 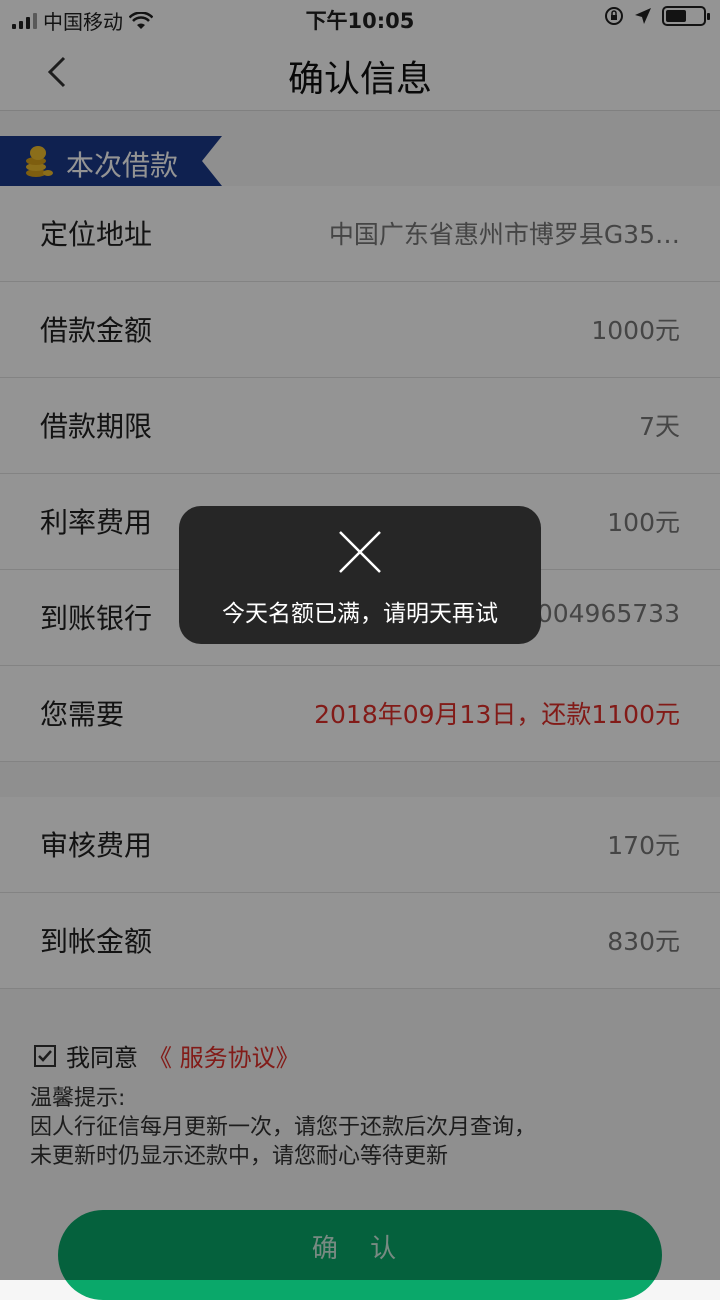 I want to click on toast: 今天名额已满，请明天再试, so click(x=360, y=575).